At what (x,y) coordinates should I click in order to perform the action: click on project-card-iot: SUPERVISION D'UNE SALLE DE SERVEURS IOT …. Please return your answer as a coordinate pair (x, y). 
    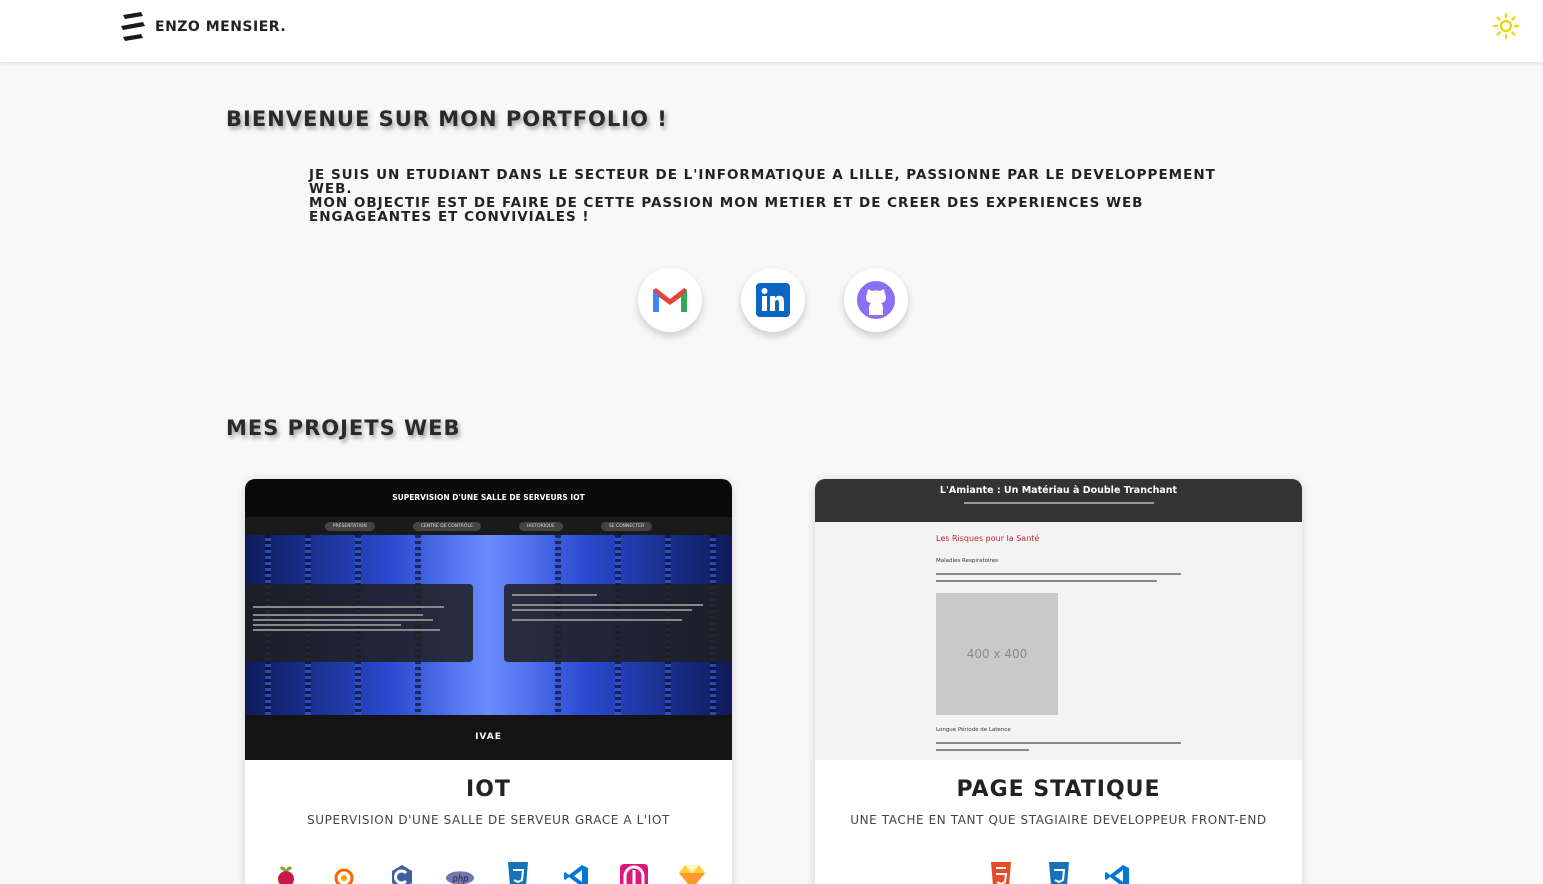
    Looking at the image, I should click on (488, 681).